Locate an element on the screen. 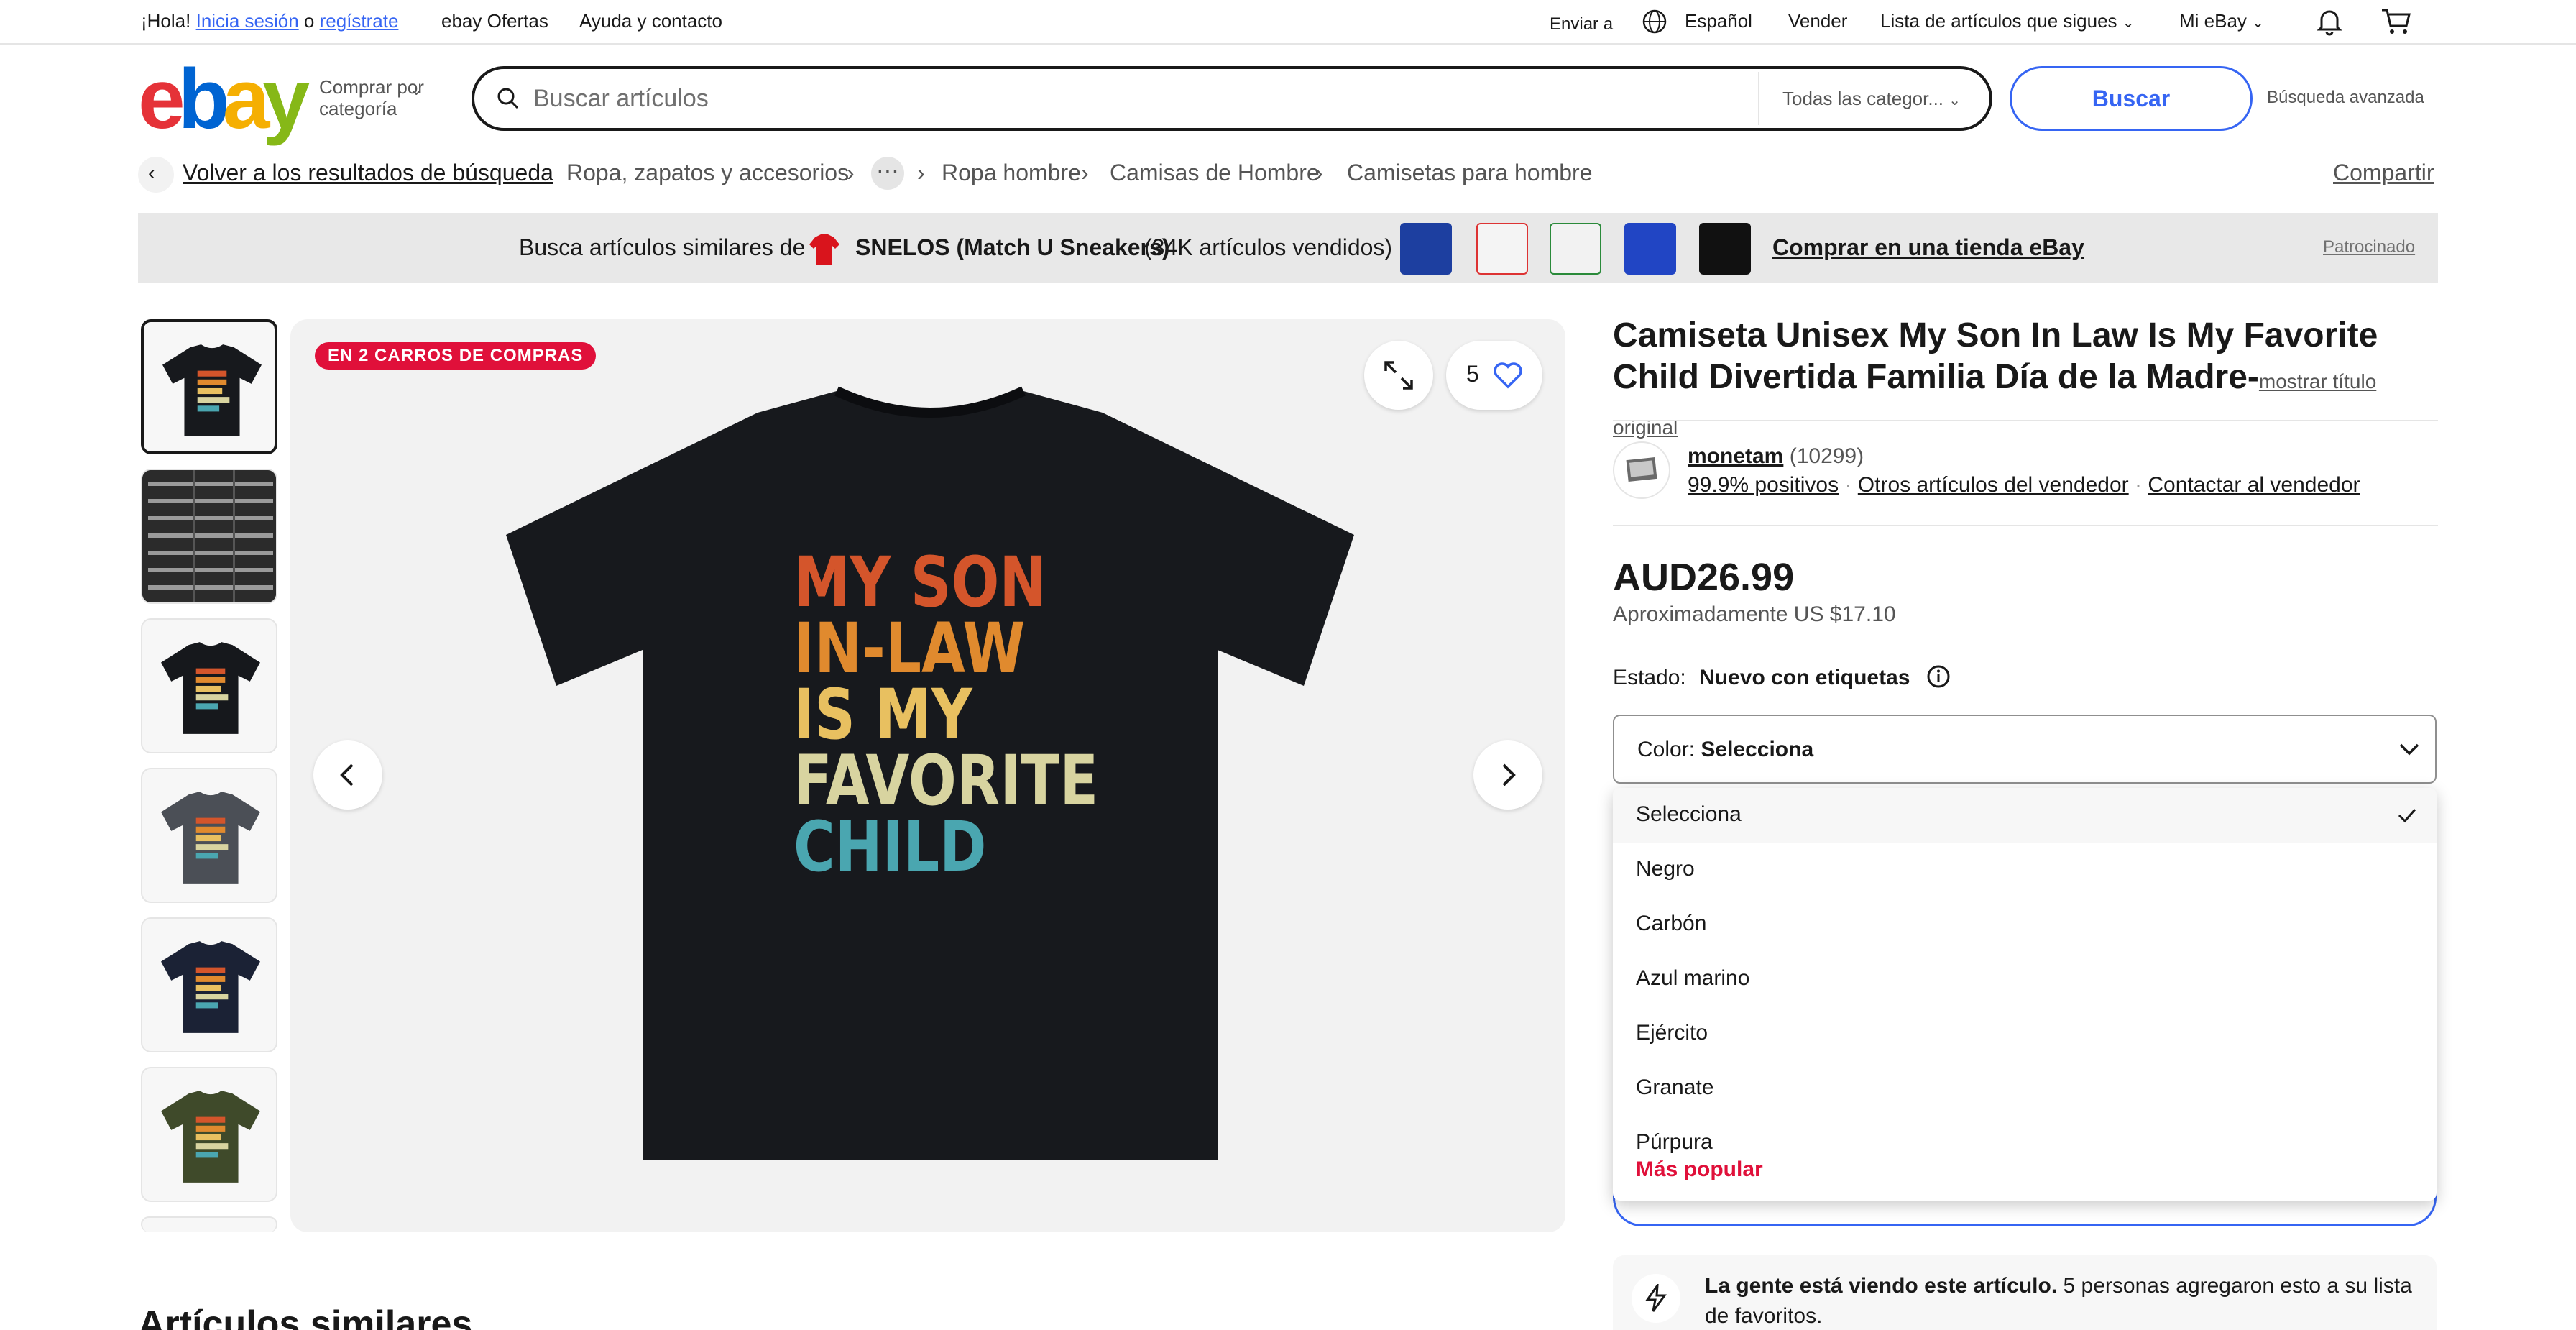  breadcrumb-item: Camisetas para hombre is located at coordinates (1469, 173).